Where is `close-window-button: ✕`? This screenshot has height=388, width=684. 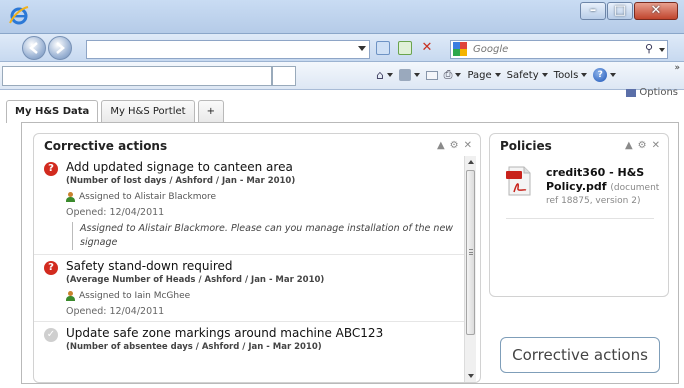 close-window-button: ✕ is located at coordinates (656, 11).